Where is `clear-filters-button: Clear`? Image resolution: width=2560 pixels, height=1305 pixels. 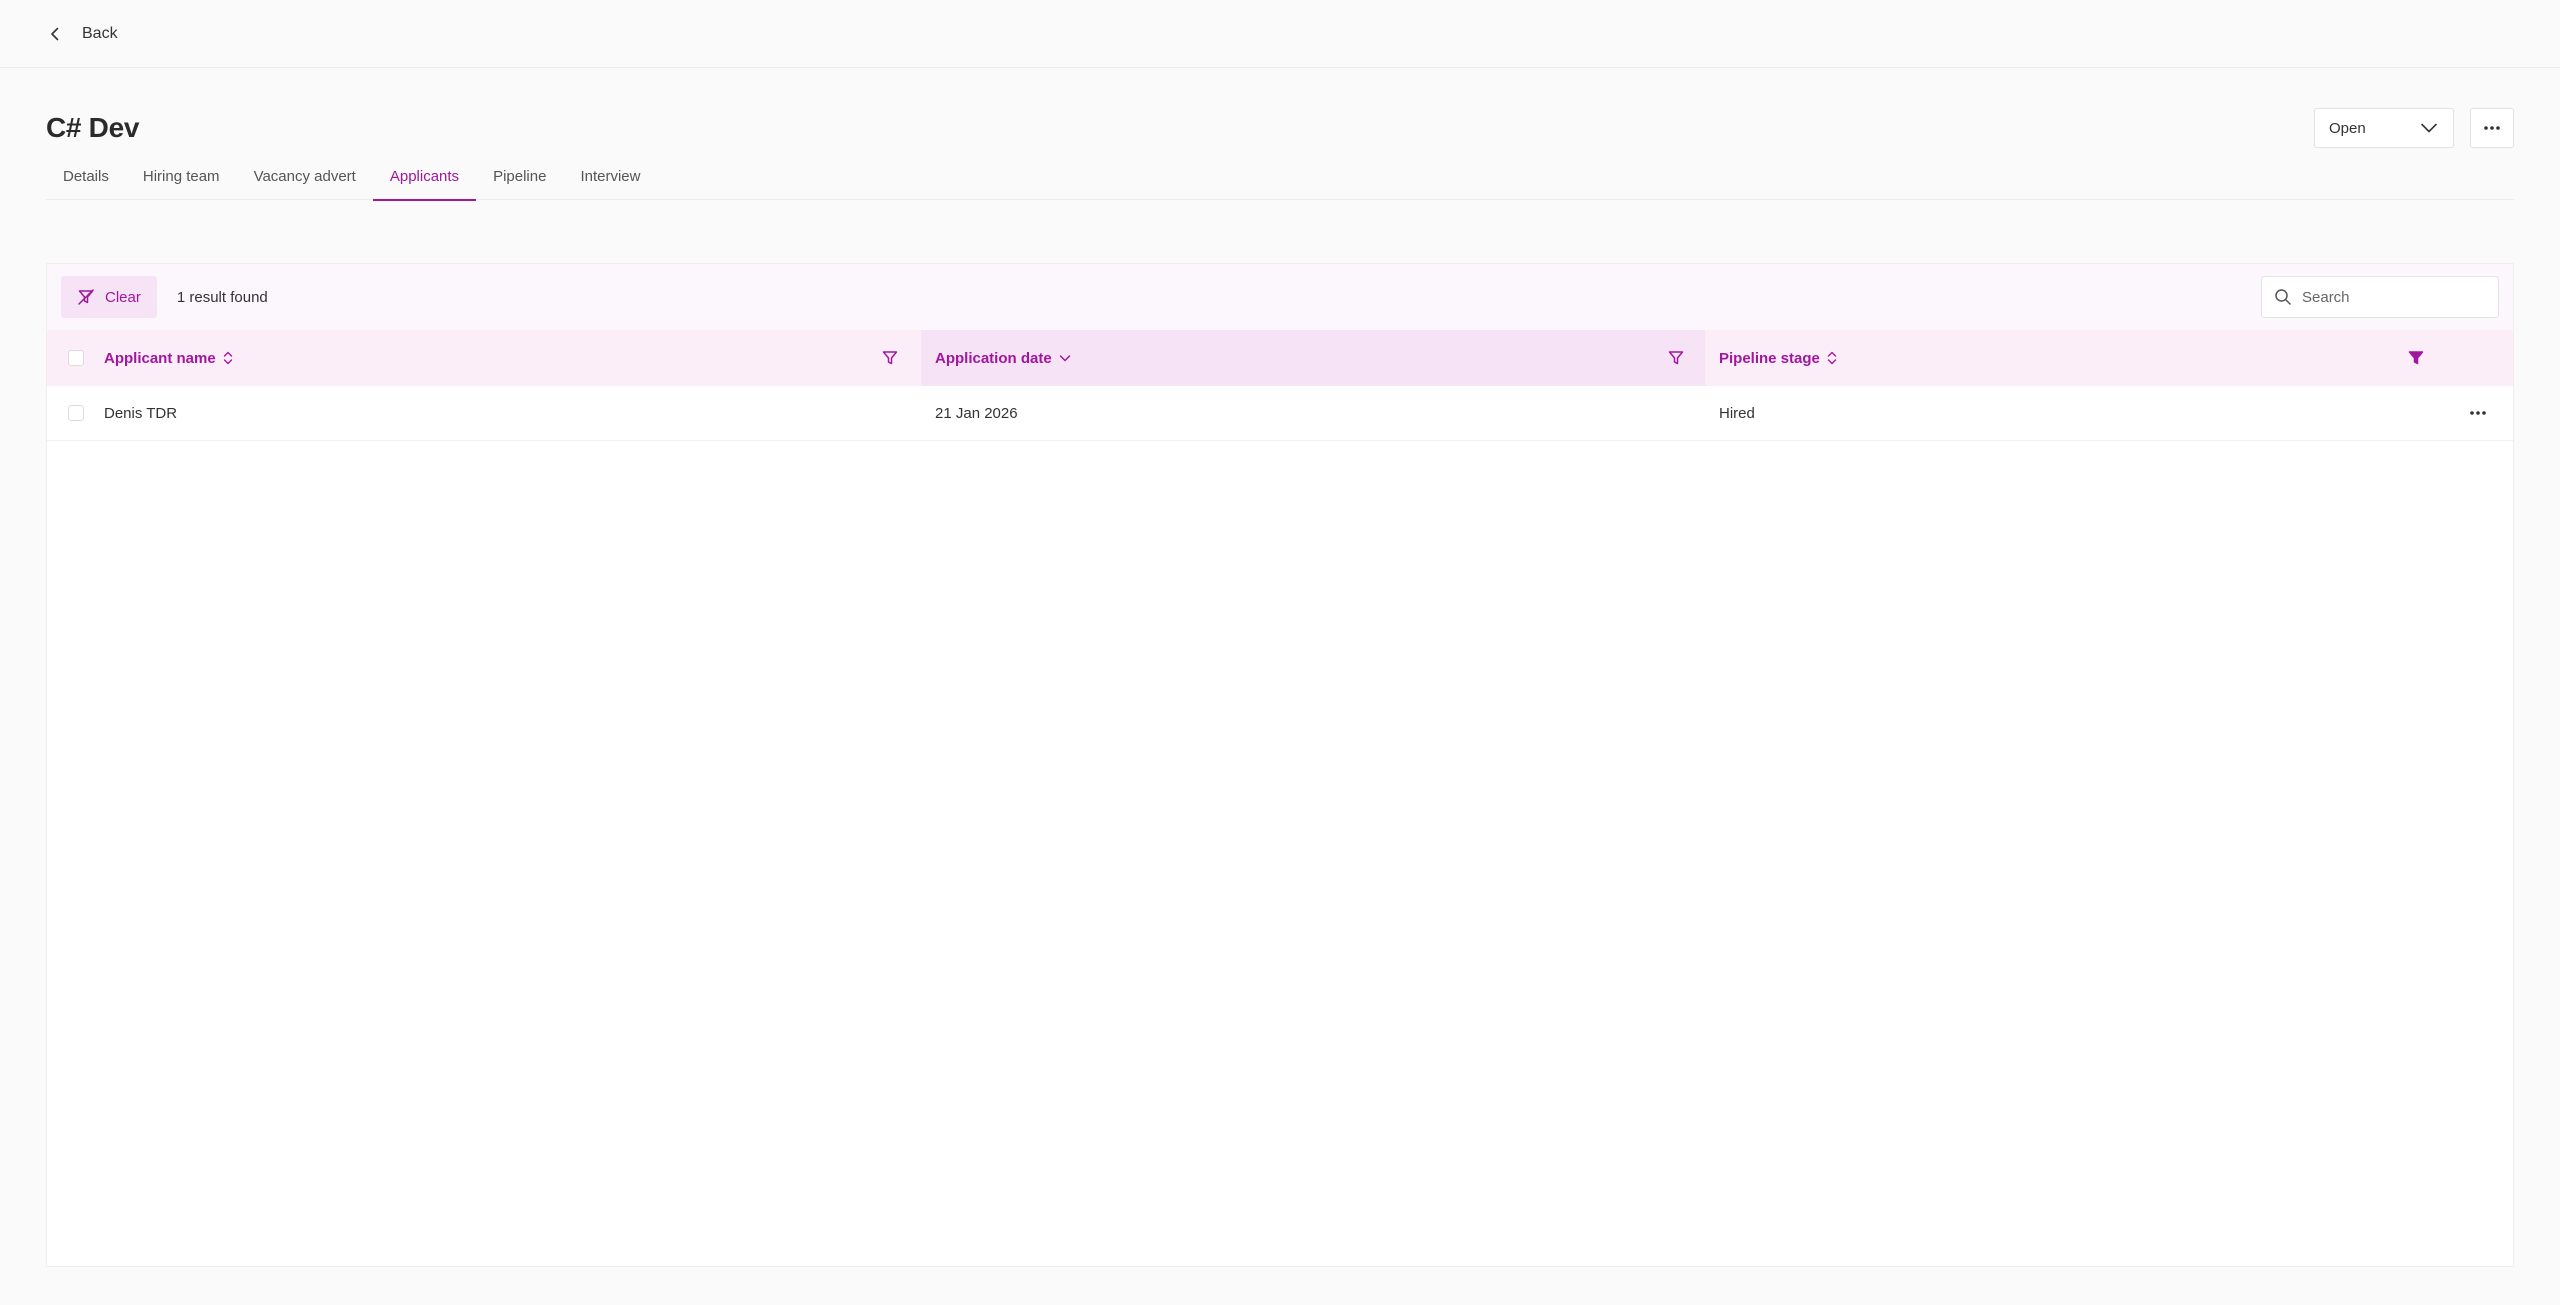
clear-filters-button: Clear is located at coordinates (109, 297).